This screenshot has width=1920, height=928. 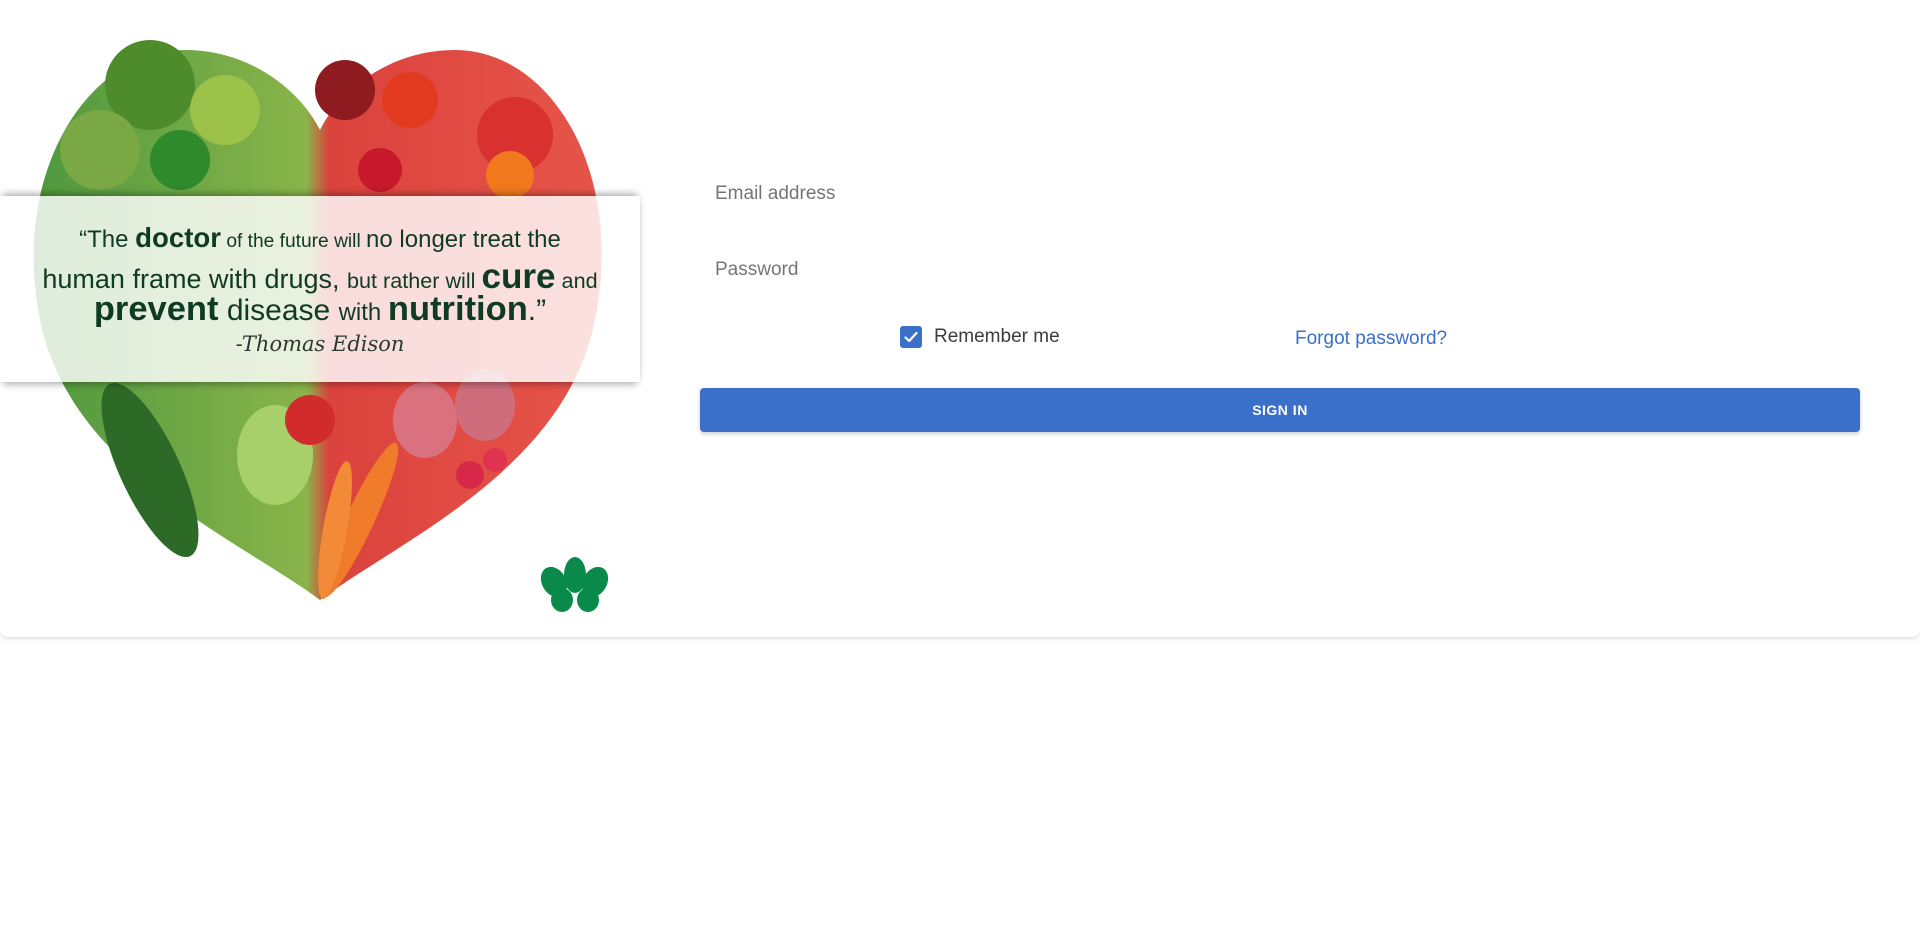 What do you see at coordinates (320, 309) in the screenshot?
I see `quote-line-3: prevent disease with nutrition.”` at bounding box center [320, 309].